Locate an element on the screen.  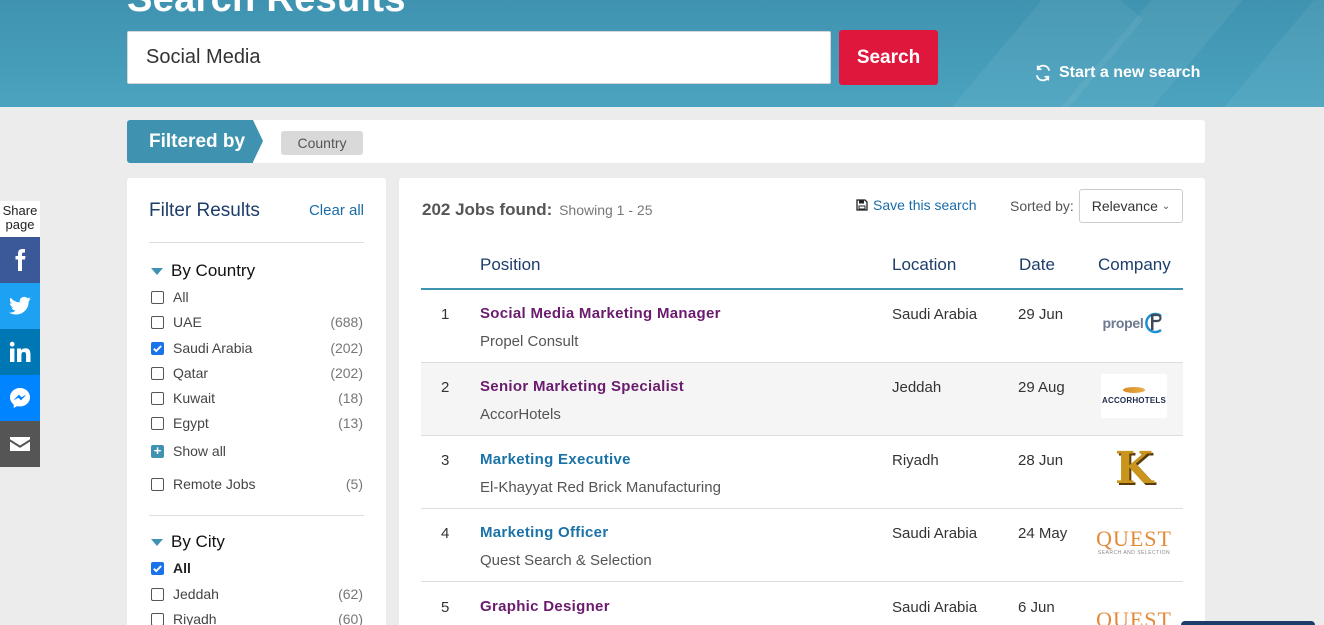
chevron-down-icon: ⌄ is located at coordinates (1166, 206).